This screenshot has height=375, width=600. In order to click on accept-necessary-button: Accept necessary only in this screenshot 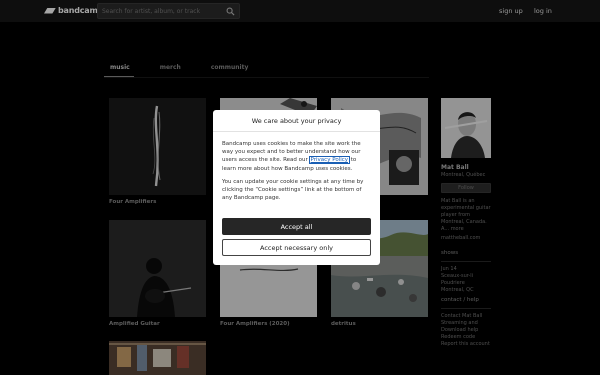, I will do `click(296, 247)`.